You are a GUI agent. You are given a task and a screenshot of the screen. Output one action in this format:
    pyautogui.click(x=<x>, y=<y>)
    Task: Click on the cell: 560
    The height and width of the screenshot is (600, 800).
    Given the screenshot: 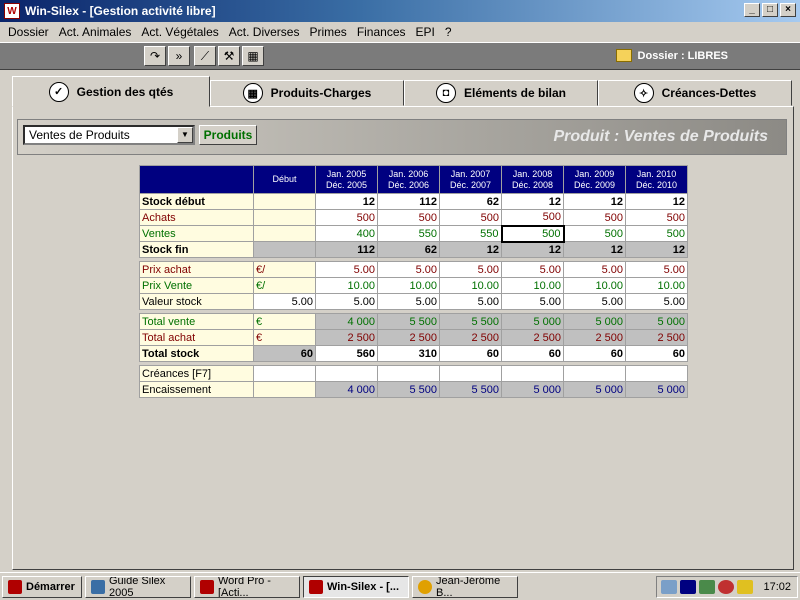 What is the action you would take?
    pyautogui.click(x=346, y=353)
    